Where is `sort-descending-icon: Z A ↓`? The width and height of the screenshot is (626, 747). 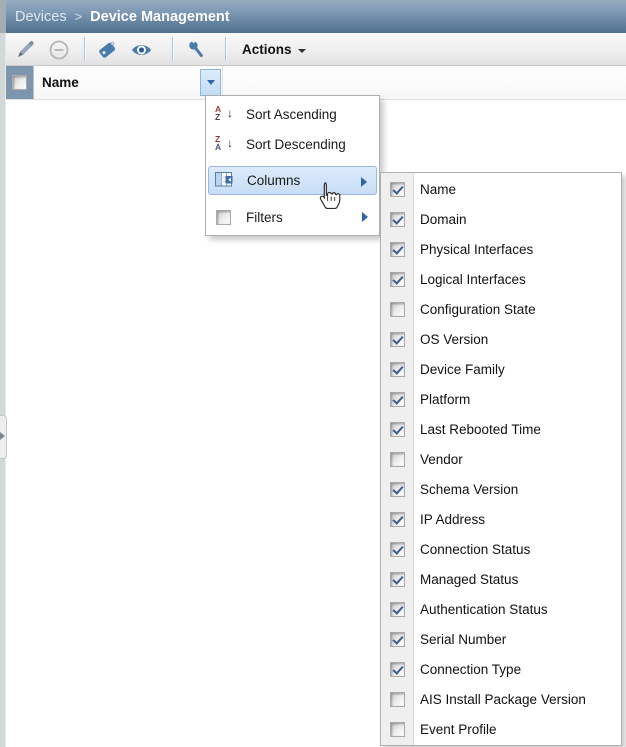 sort-descending-icon: Z A ↓ is located at coordinates (224, 143).